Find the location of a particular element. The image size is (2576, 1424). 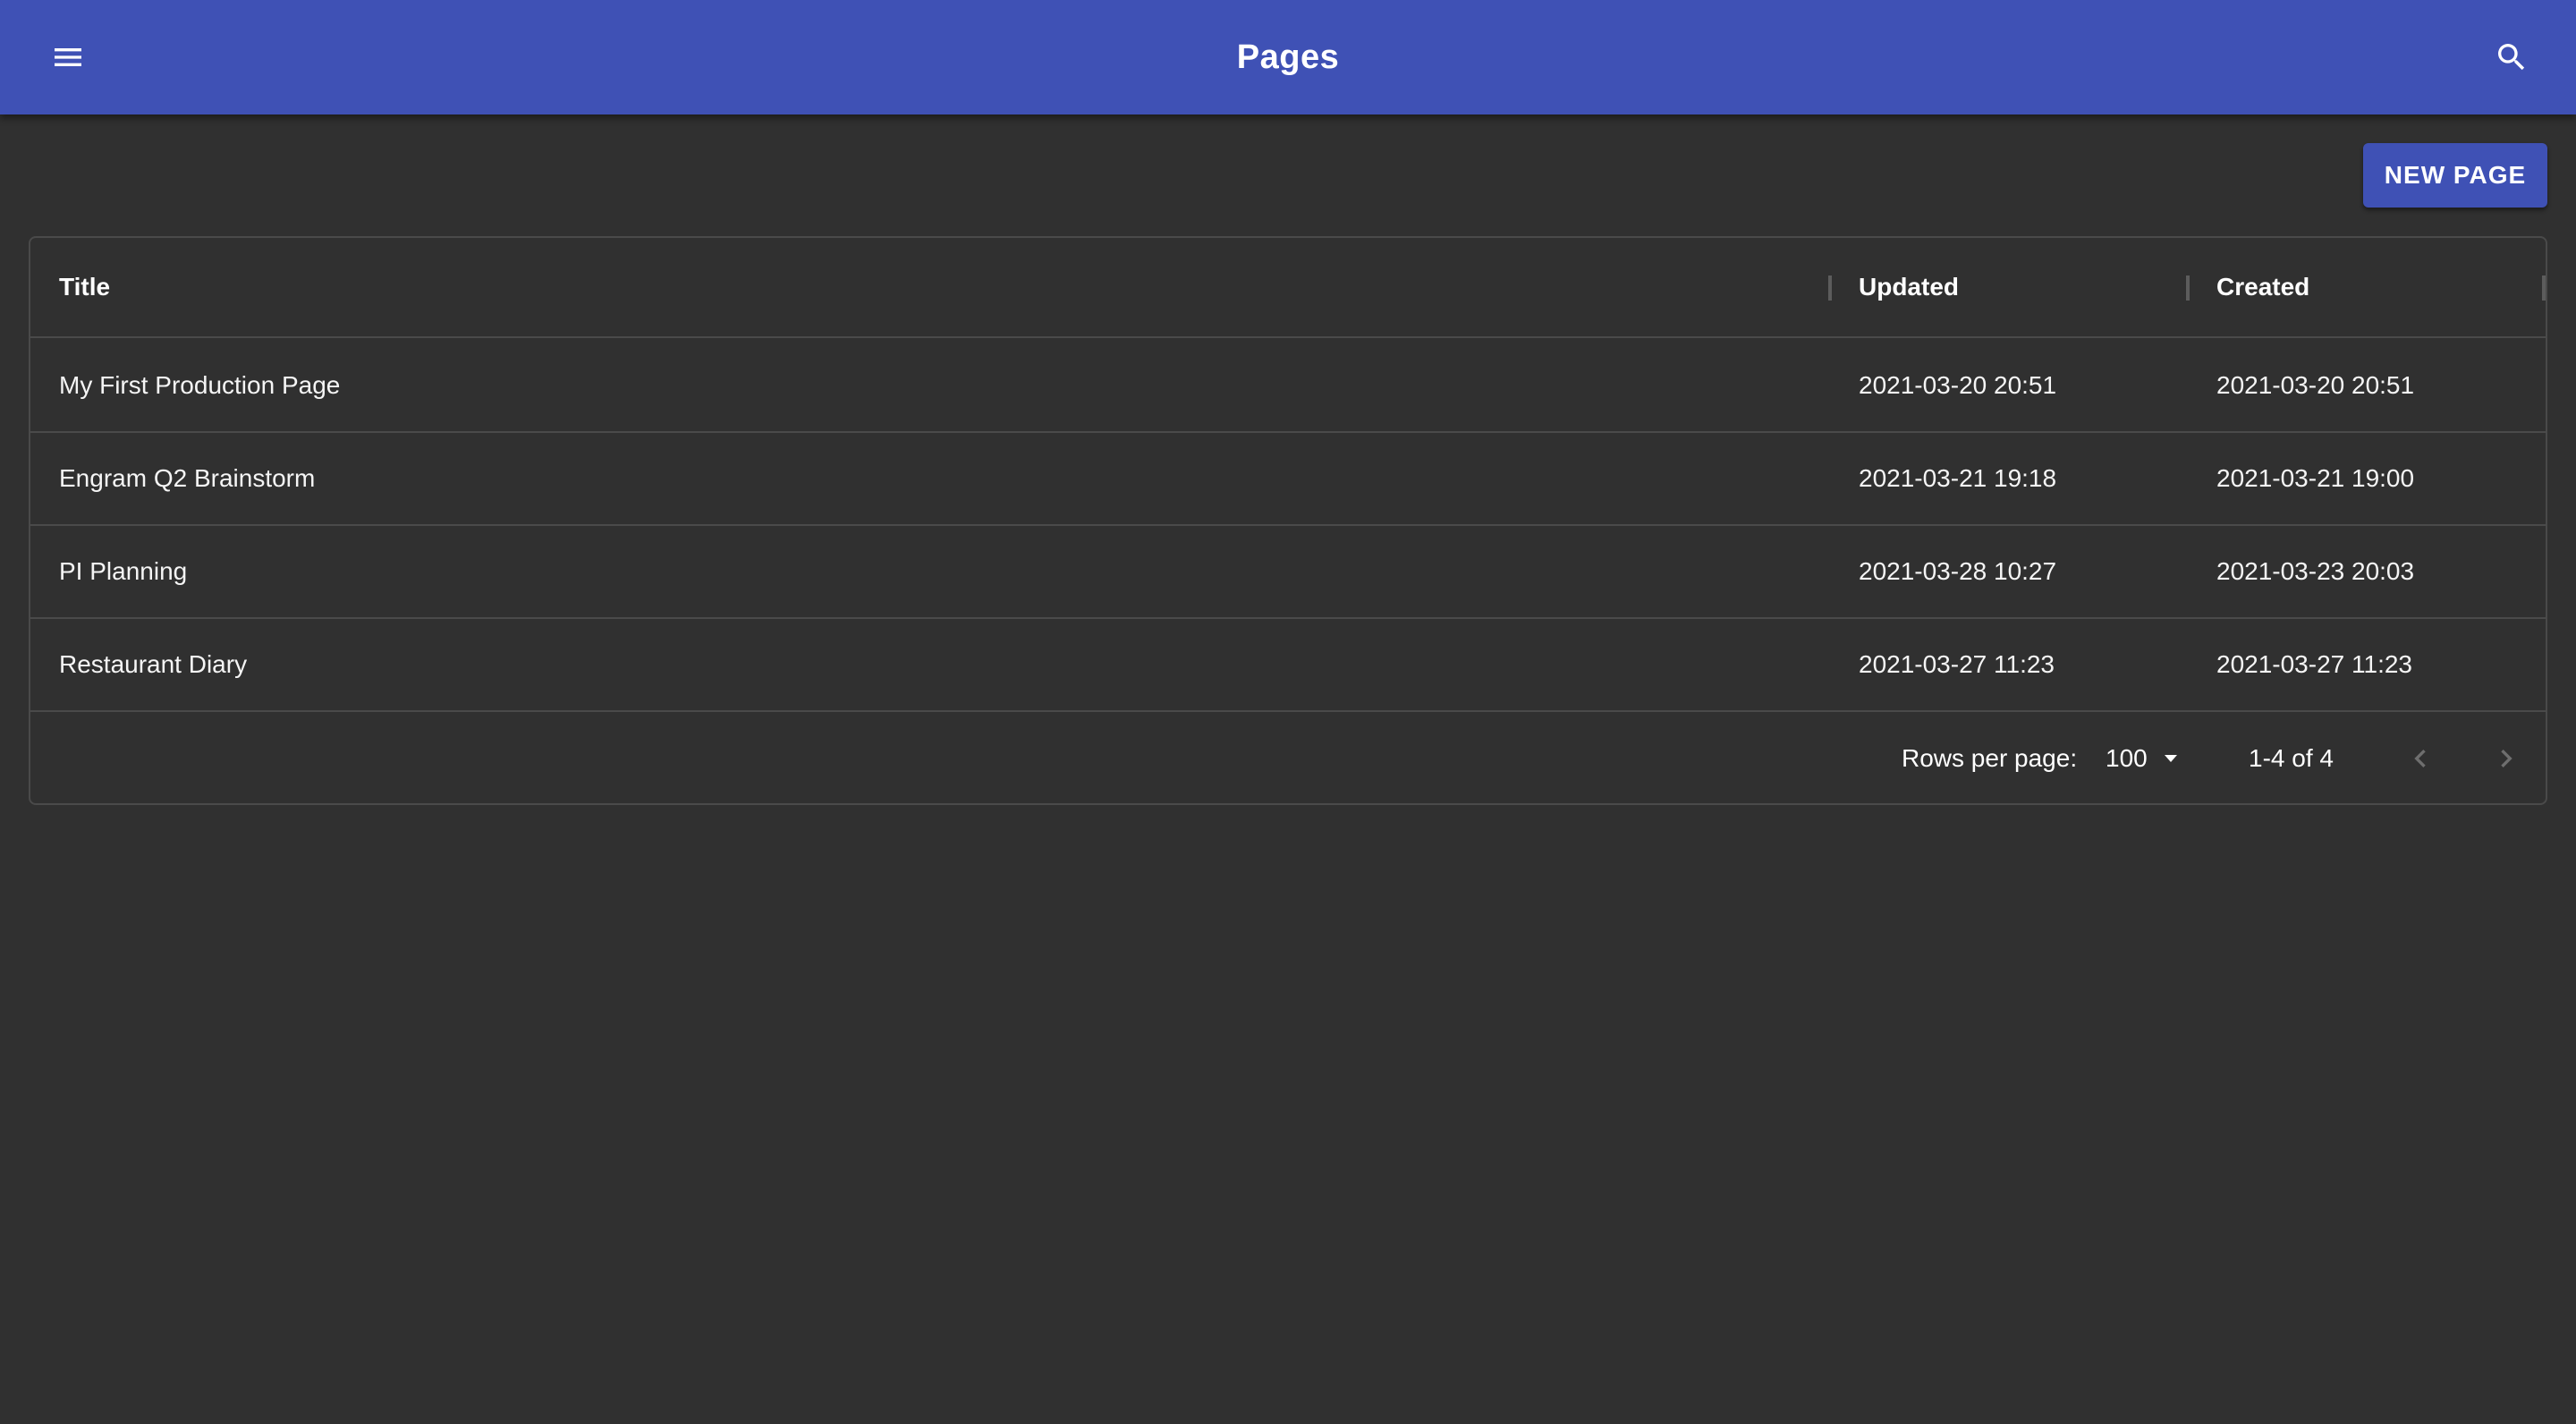

next-page-button is located at coordinates (2506, 758).